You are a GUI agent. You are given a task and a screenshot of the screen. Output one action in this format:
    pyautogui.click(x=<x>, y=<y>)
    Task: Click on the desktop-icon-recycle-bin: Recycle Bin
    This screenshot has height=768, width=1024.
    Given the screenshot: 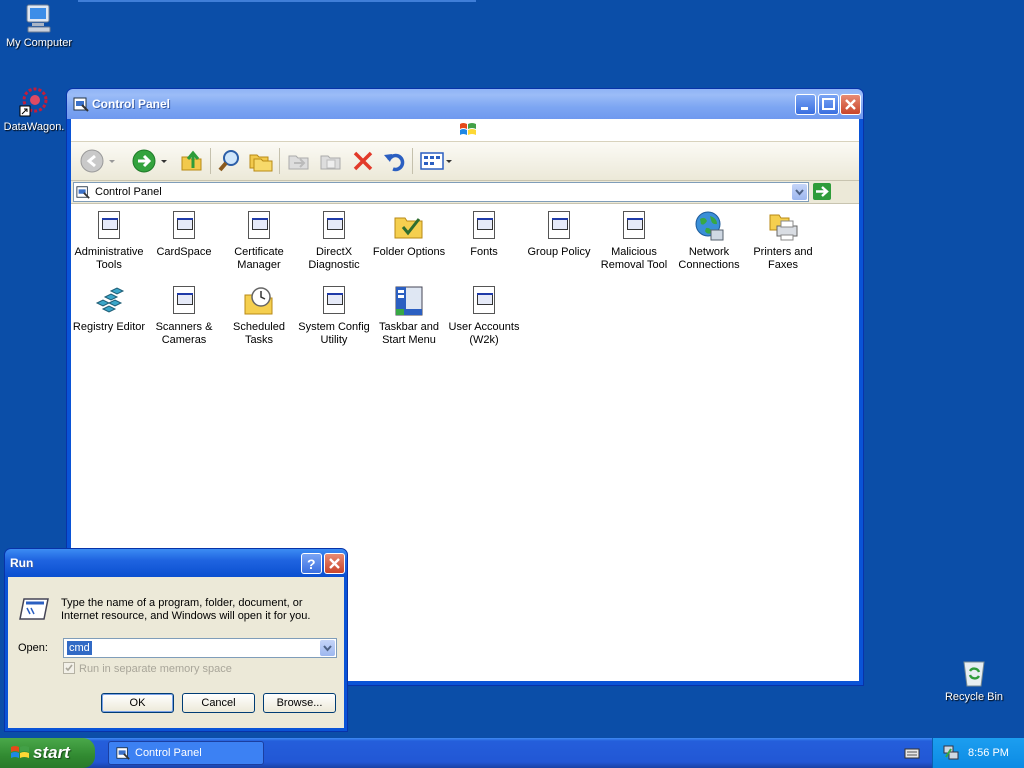 What is the action you would take?
    pyautogui.click(x=974, y=679)
    